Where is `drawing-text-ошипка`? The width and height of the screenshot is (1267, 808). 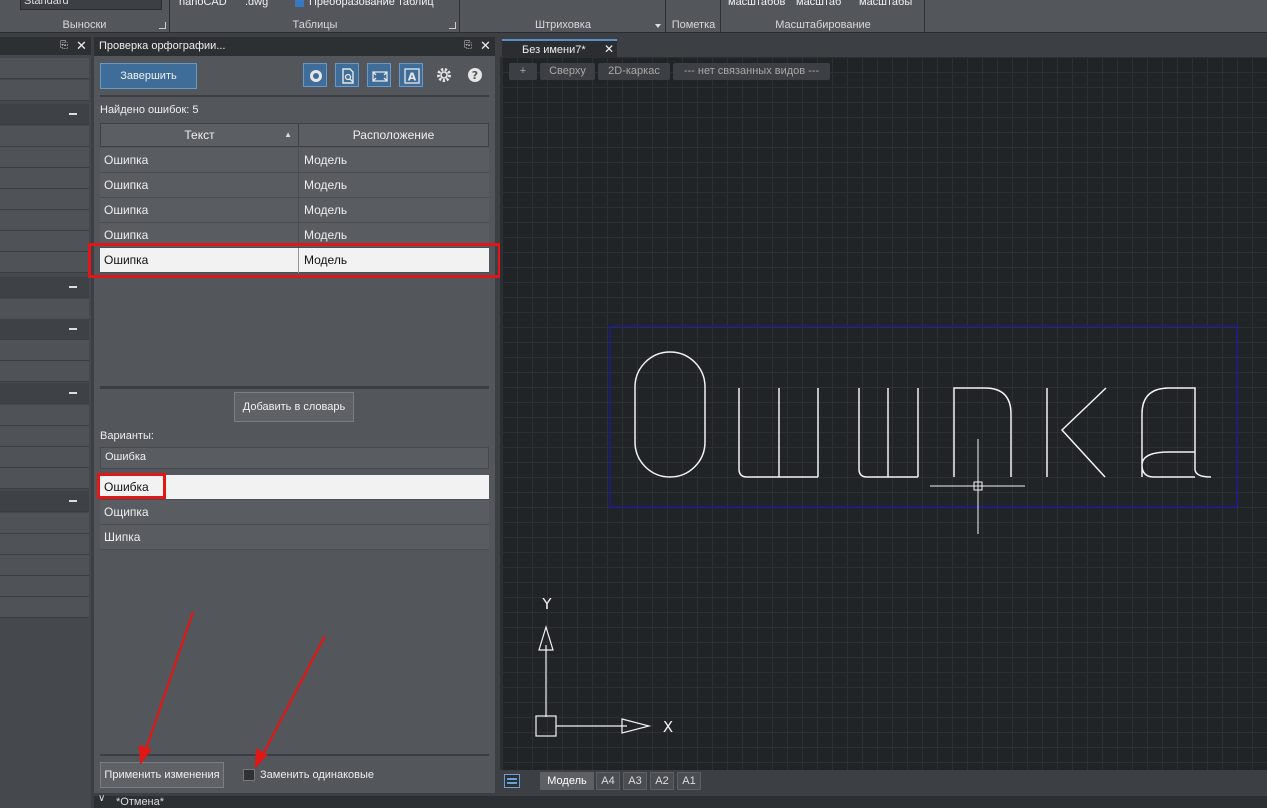 drawing-text-ошипка is located at coordinates (923, 414).